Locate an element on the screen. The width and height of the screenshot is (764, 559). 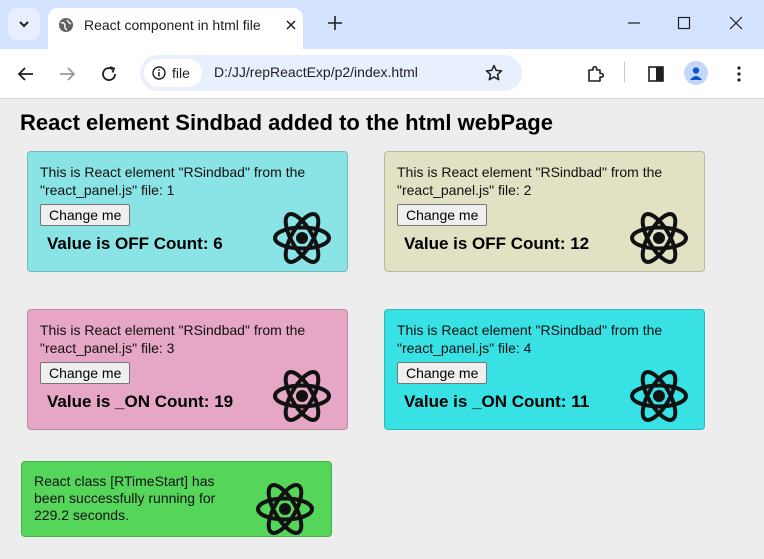
value-count-text: Value is OFF Count: 12 is located at coordinates (497, 243).